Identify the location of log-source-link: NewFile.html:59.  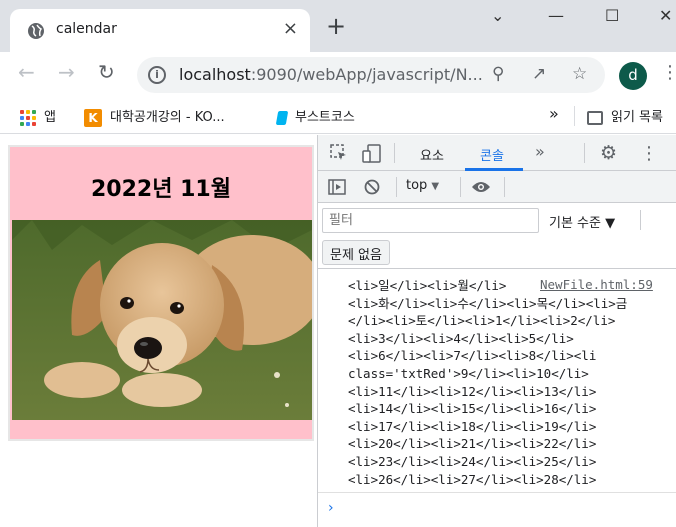
(596, 284).